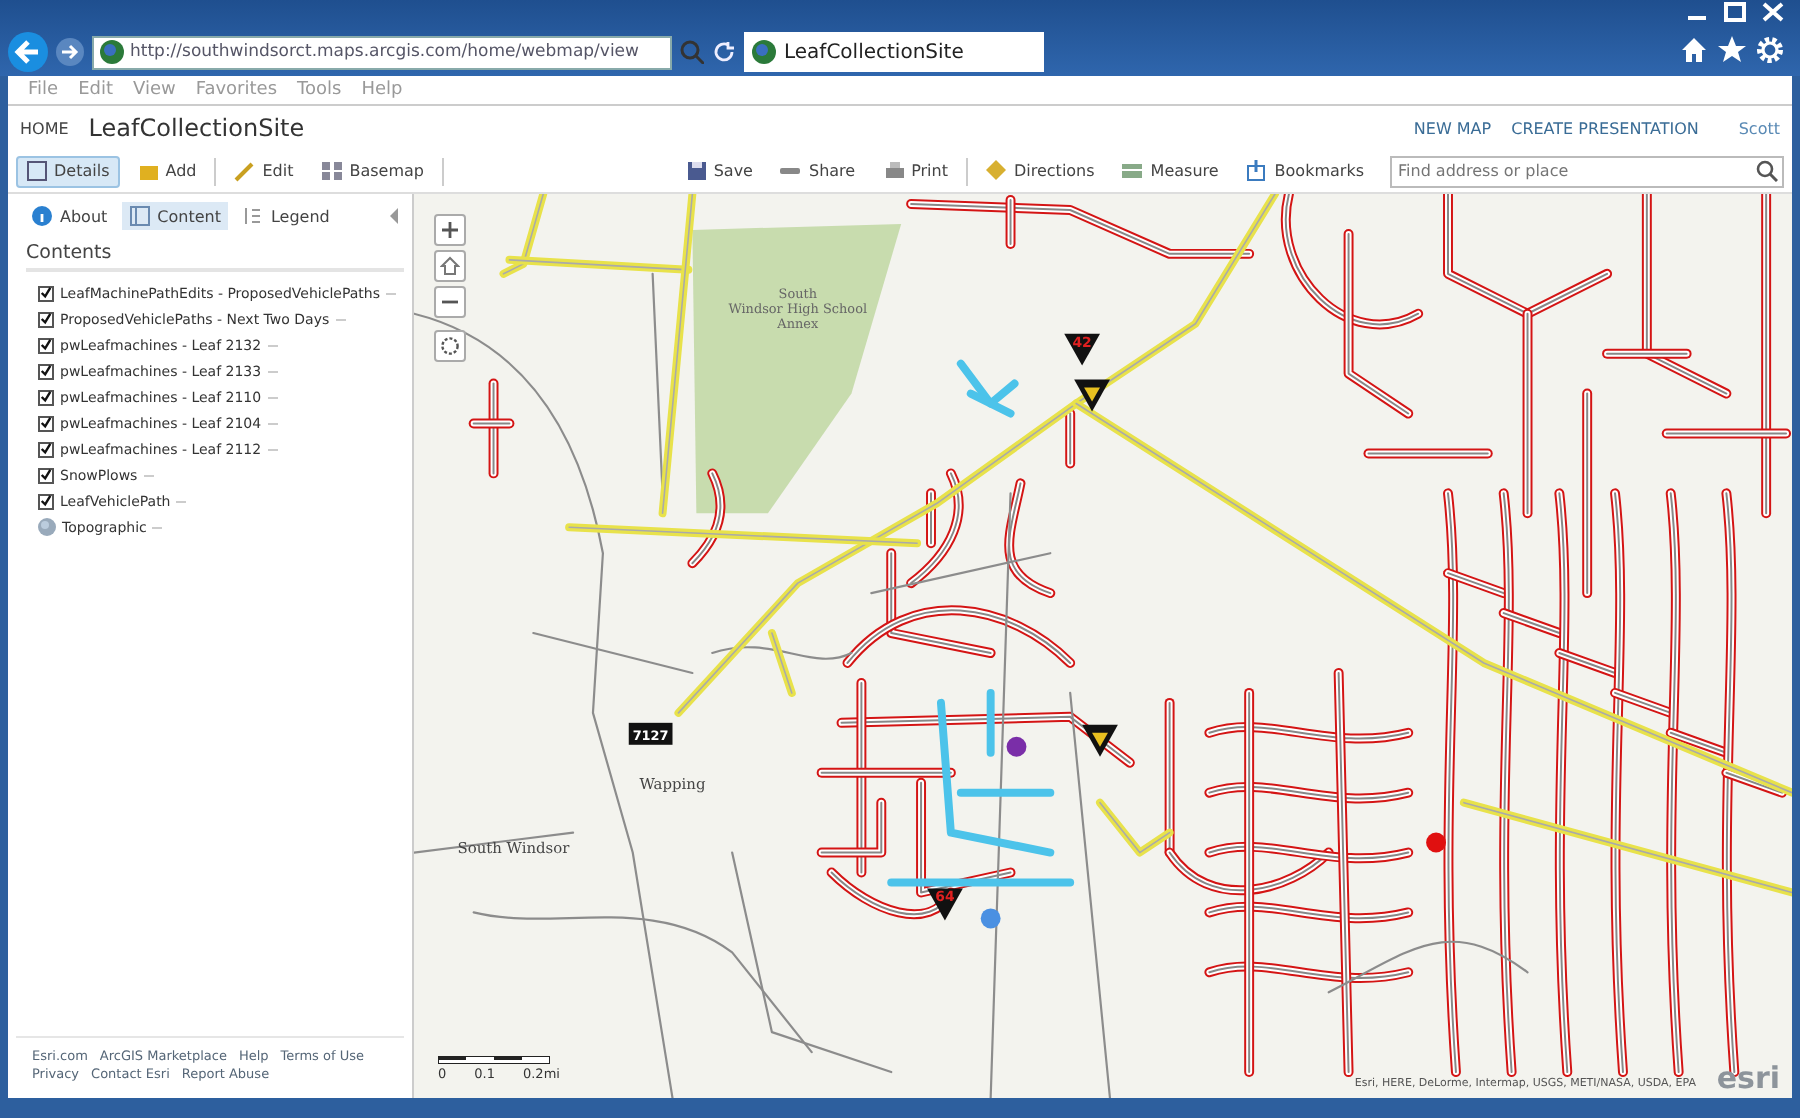 This screenshot has width=1800, height=1118. What do you see at coordinates (1040, 171) in the screenshot?
I see `toolbar-button: Directions` at bounding box center [1040, 171].